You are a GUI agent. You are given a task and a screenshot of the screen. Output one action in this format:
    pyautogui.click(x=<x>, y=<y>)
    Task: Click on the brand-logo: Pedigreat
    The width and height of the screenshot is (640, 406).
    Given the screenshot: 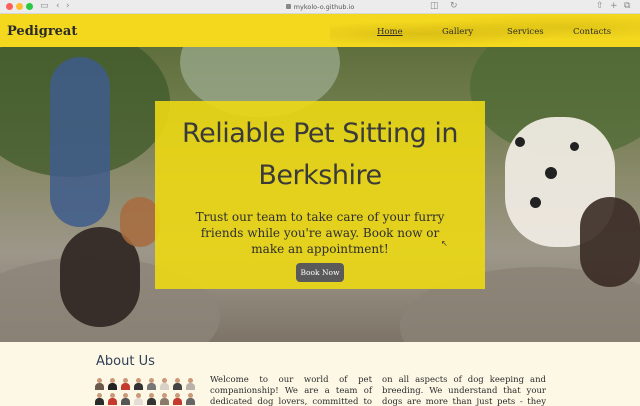 What is the action you would take?
    pyautogui.click(x=42, y=31)
    